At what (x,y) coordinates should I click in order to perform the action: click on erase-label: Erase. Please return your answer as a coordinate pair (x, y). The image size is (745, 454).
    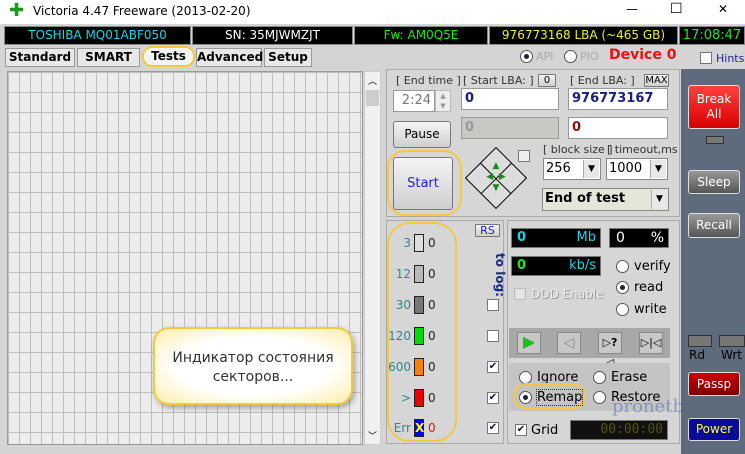
    Looking at the image, I should click on (629, 377).